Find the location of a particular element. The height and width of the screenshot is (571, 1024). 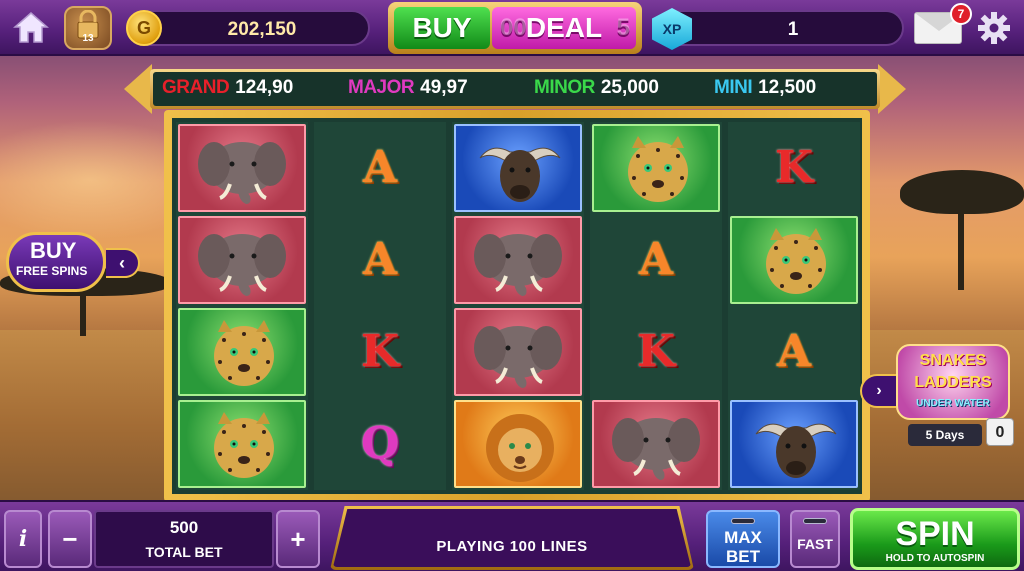

level-lock-badge: 13 is located at coordinates (88, 28).